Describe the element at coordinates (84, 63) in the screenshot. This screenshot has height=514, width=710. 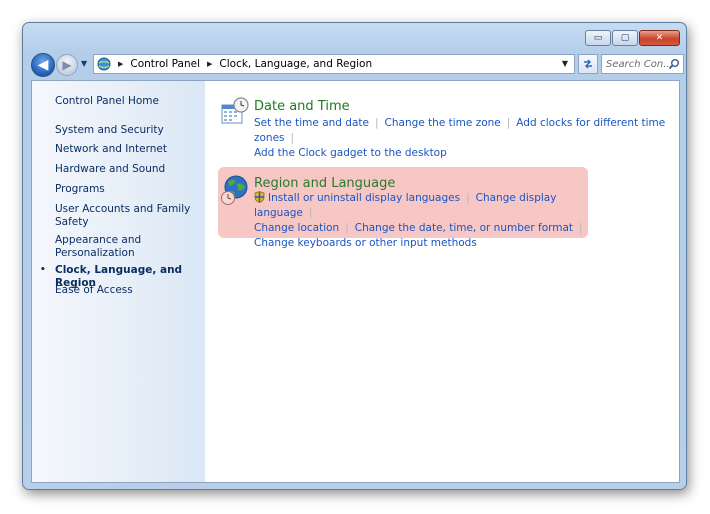
I see `recent-pages-dropdown-icon: ▼` at that location.